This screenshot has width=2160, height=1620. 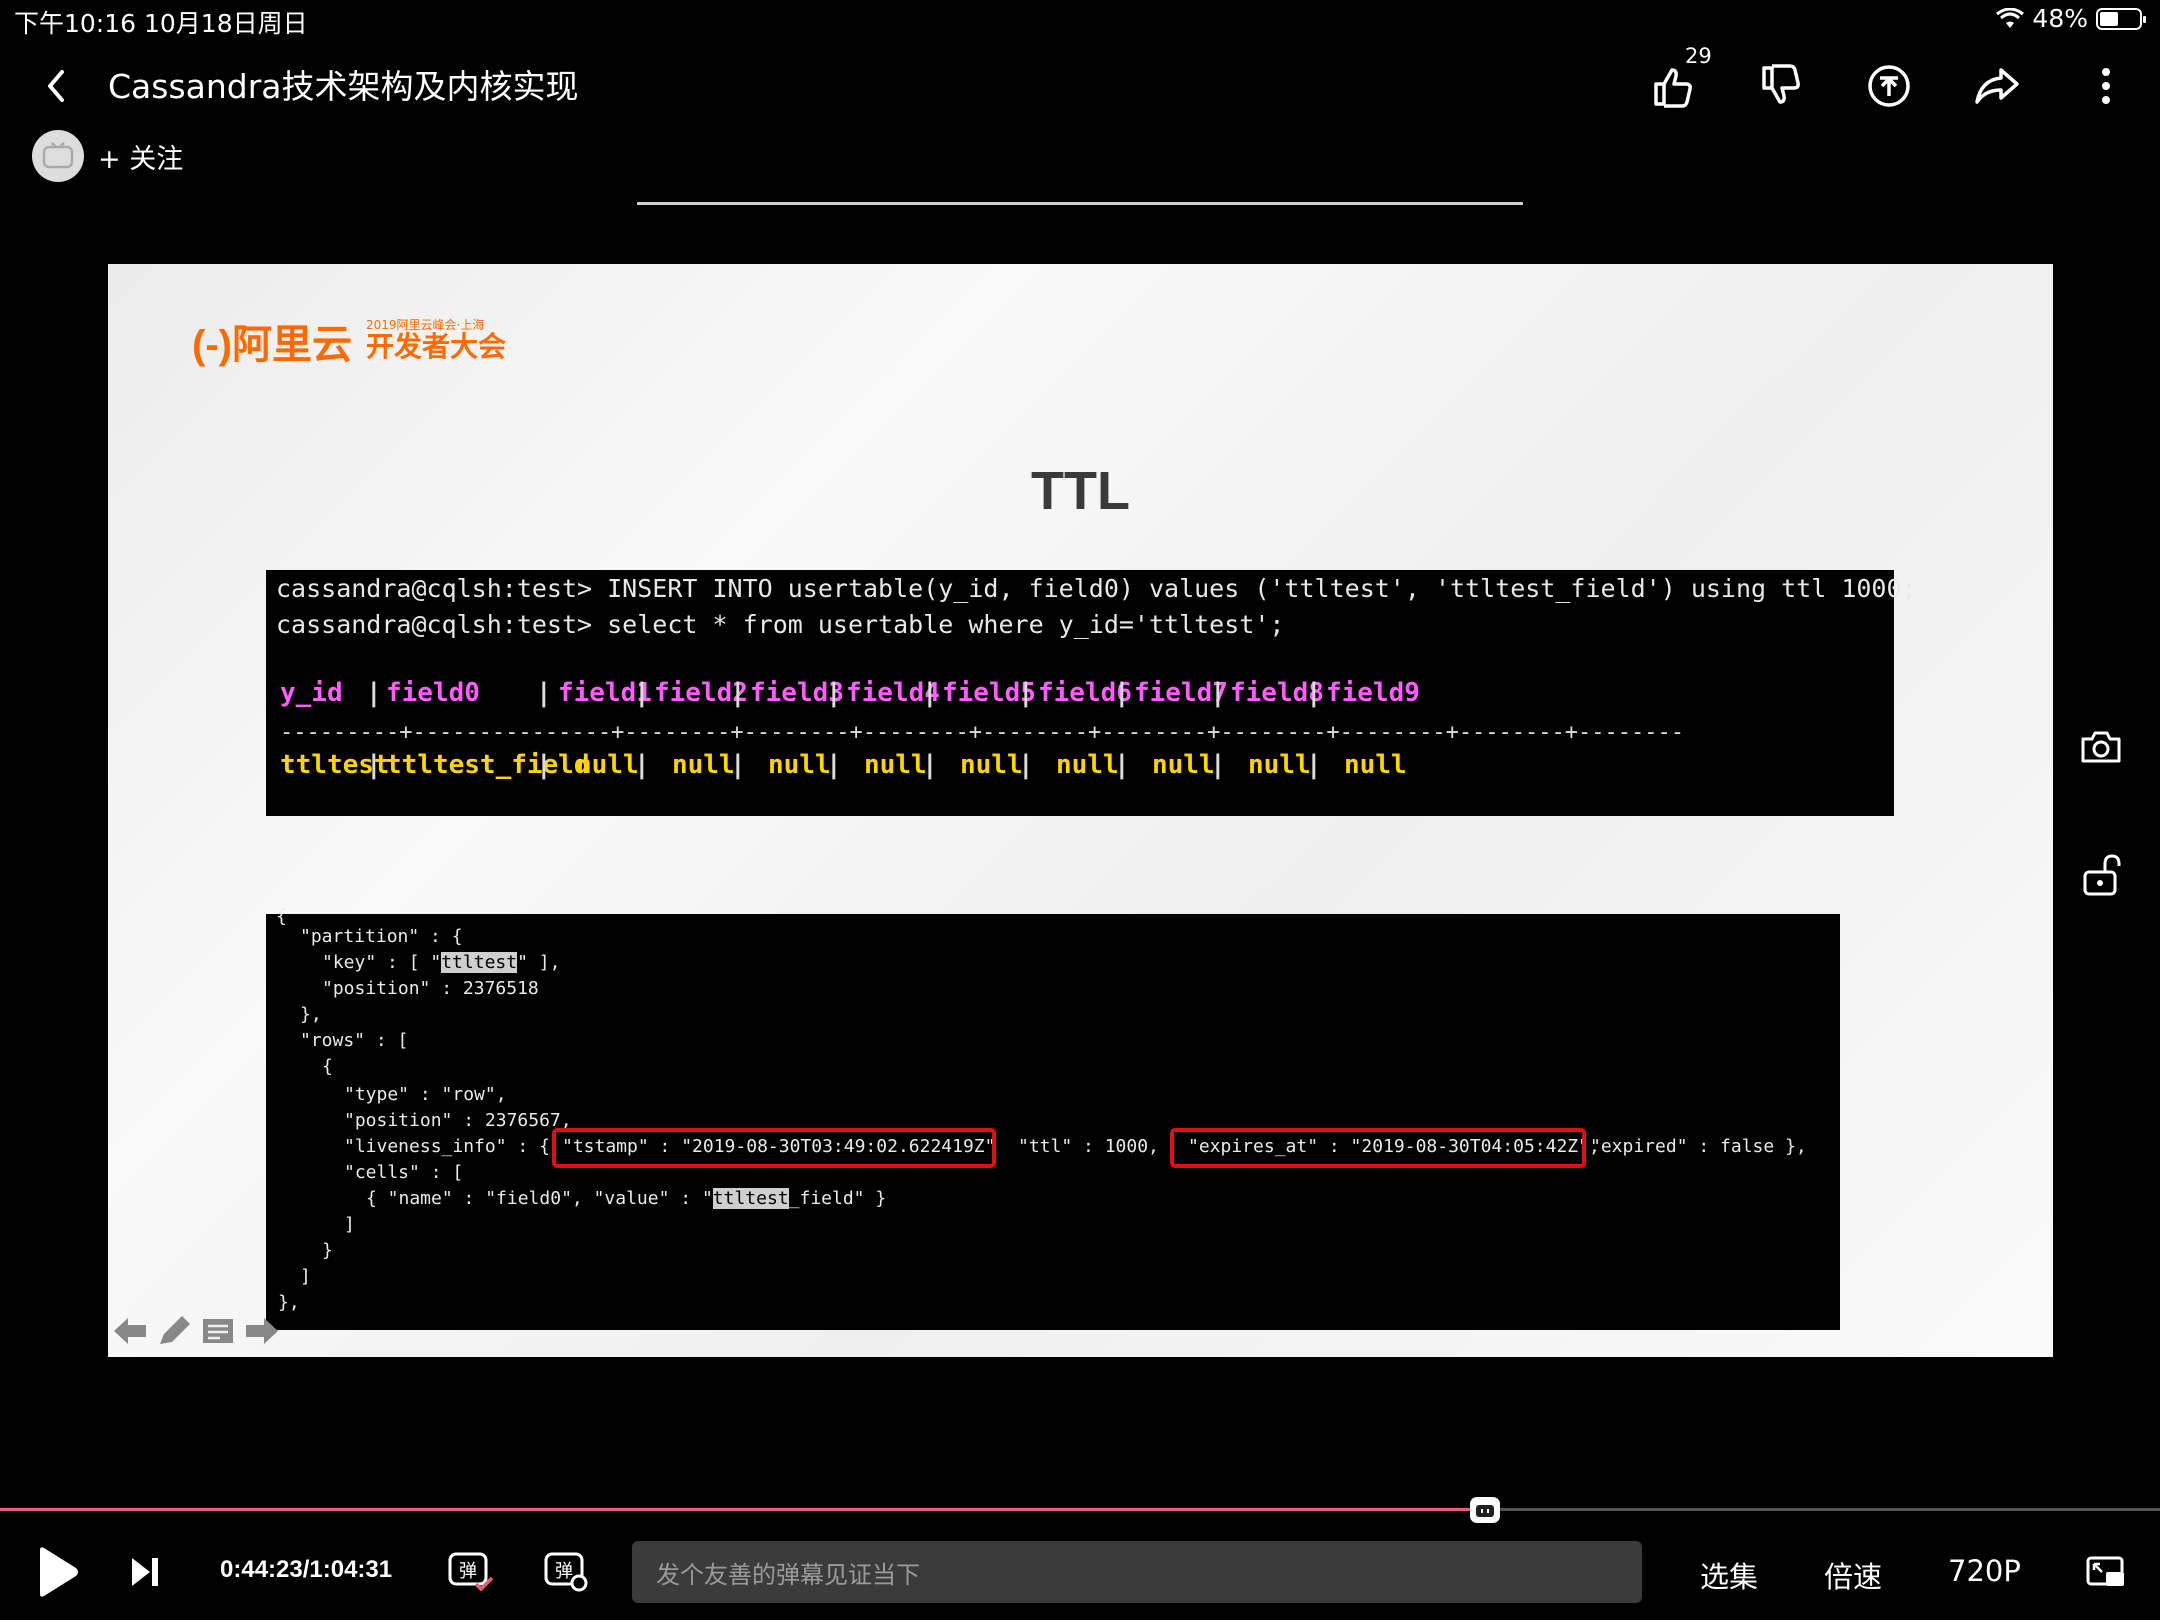 I want to click on unlock-icon, so click(x=2102, y=875).